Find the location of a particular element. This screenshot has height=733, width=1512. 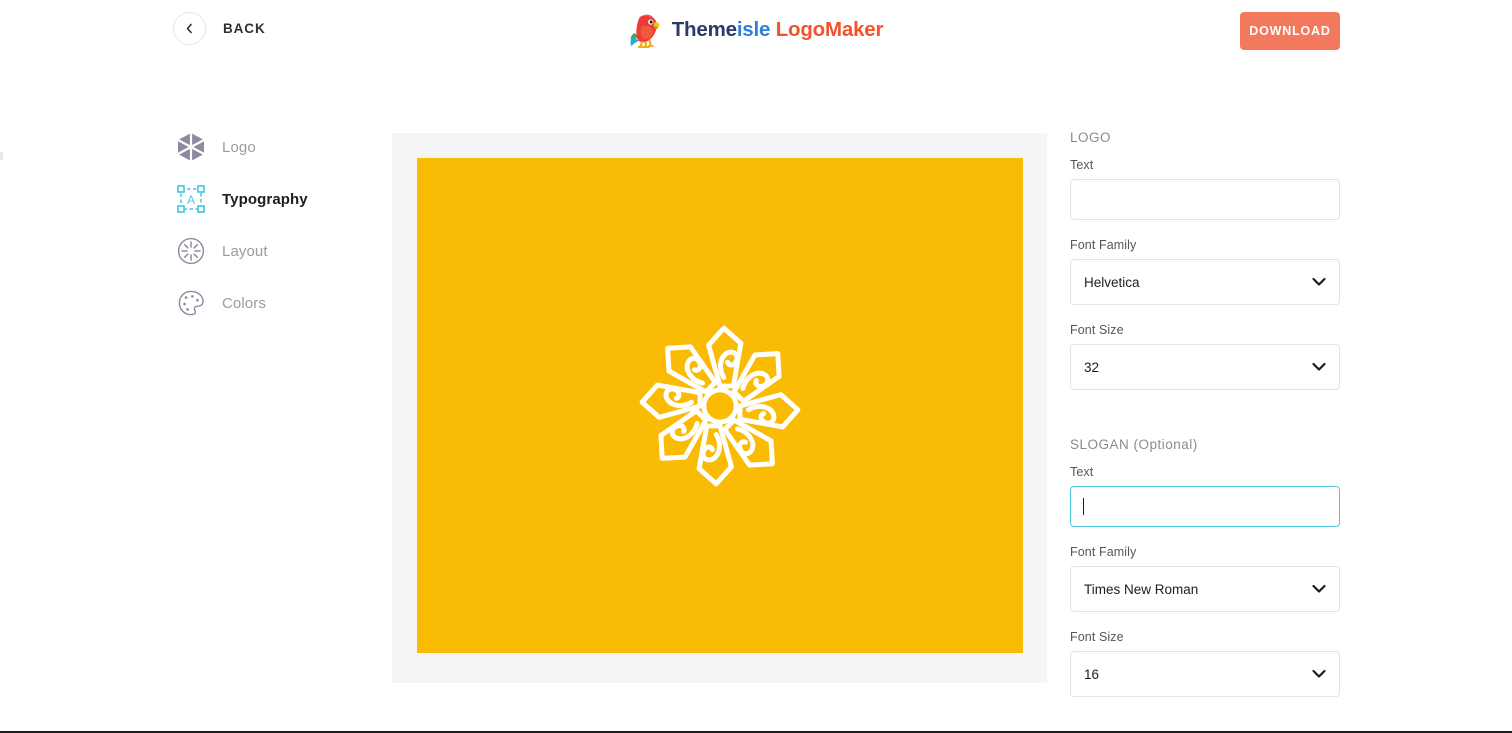

logo-font-size-block: Font Size 32 is located at coordinates (1205, 356).